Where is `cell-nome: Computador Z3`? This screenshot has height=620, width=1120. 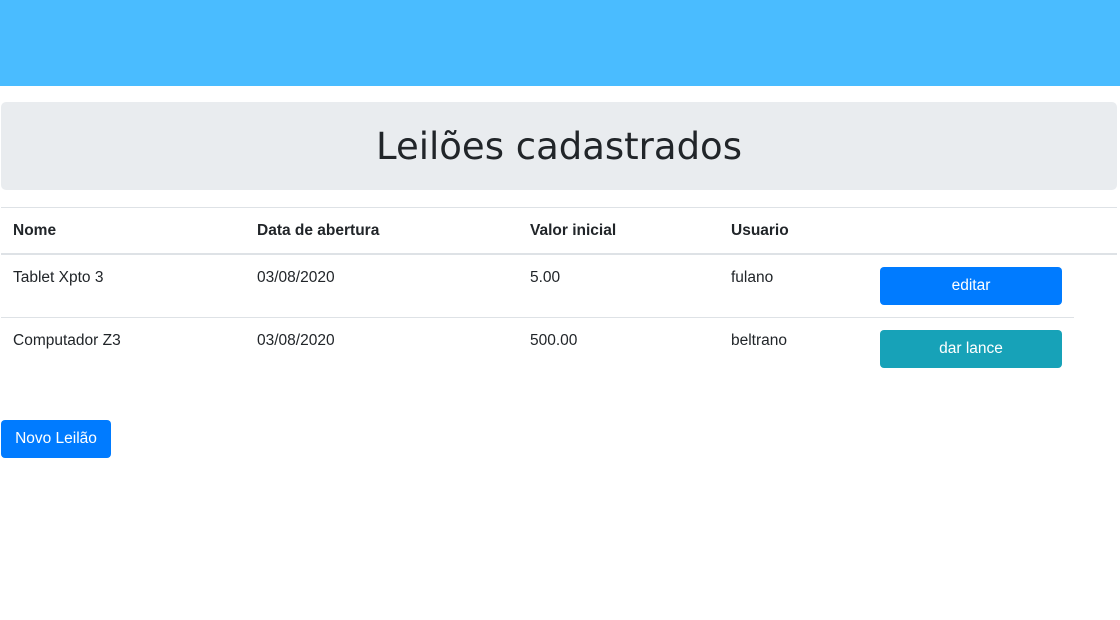 cell-nome: Computador Z3 is located at coordinates (67, 340).